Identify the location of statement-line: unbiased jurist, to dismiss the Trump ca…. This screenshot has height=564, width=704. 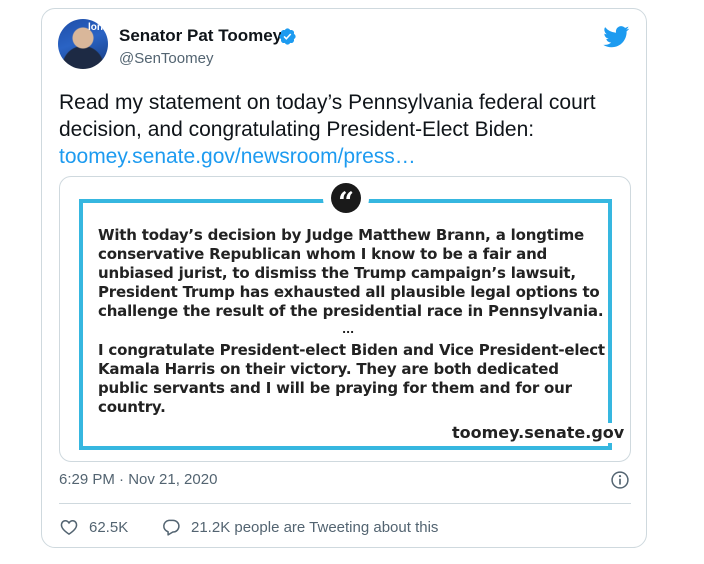
(337, 273).